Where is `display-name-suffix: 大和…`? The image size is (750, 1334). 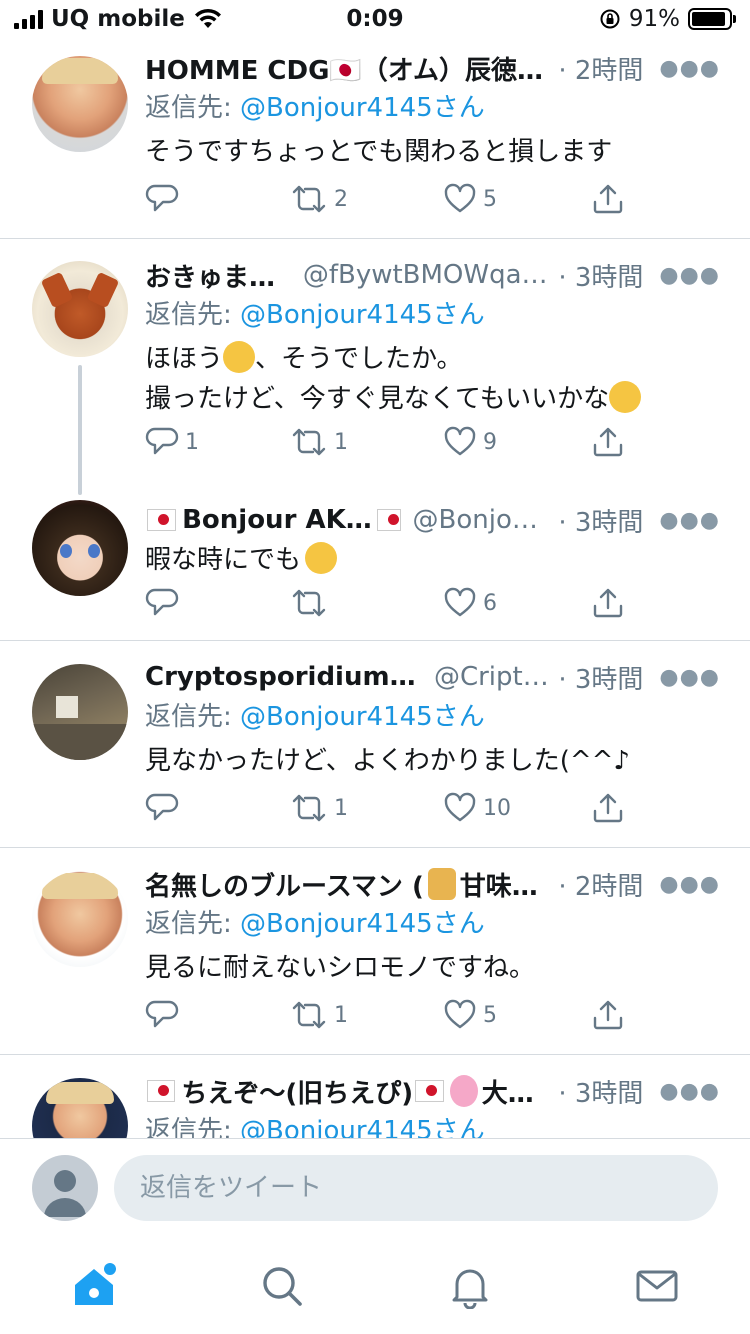
display-name-suffix: 大和… is located at coordinates (516, 1091).